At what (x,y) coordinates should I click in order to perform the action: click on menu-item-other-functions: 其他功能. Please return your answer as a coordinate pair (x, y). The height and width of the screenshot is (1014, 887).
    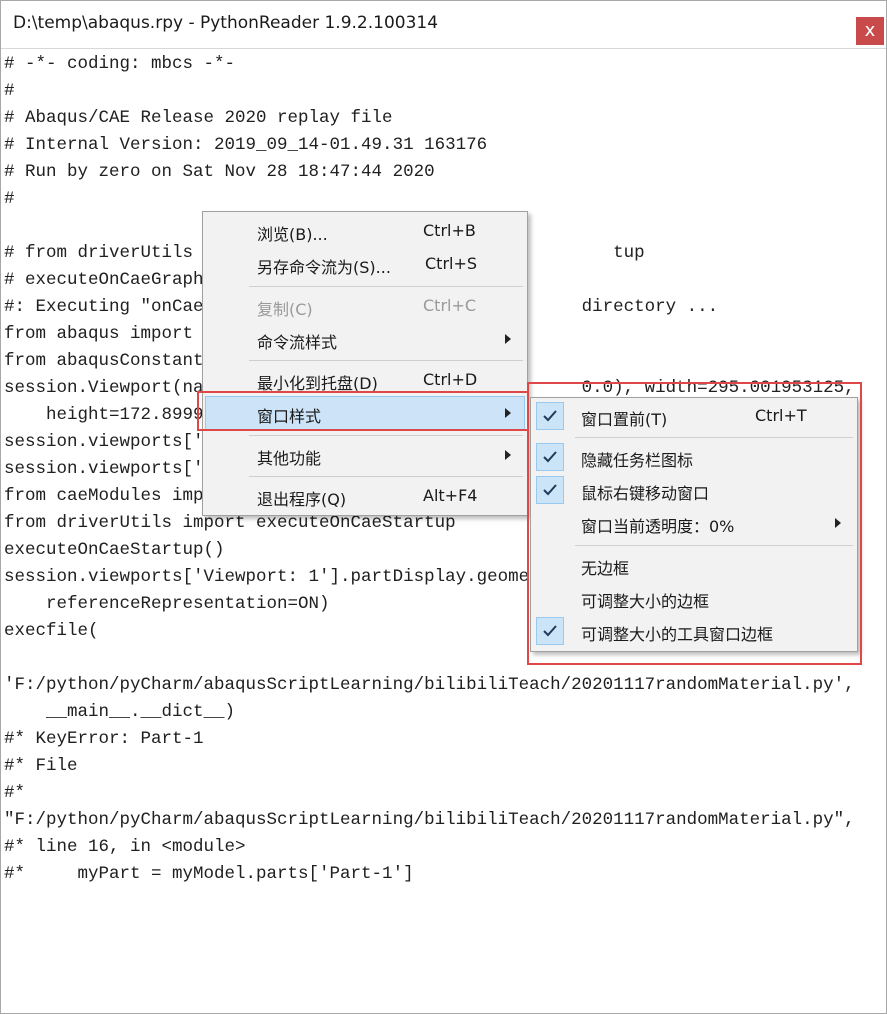
    Looking at the image, I should click on (365, 455).